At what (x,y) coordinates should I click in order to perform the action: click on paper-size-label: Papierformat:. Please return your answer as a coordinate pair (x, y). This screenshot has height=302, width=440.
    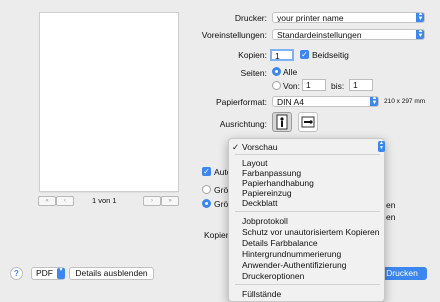
    Looking at the image, I should click on (241, 102).